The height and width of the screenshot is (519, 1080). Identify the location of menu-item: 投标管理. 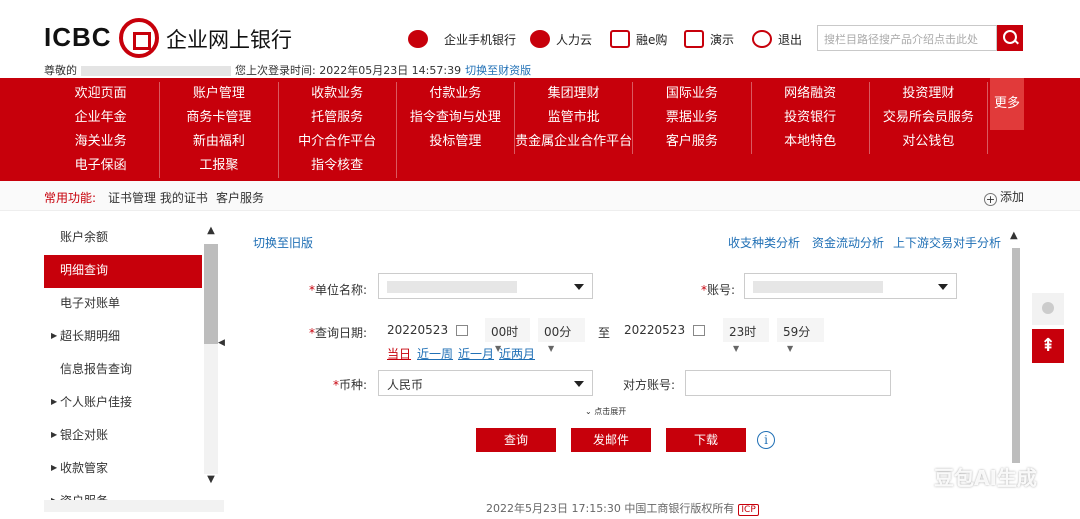
(456, 142).